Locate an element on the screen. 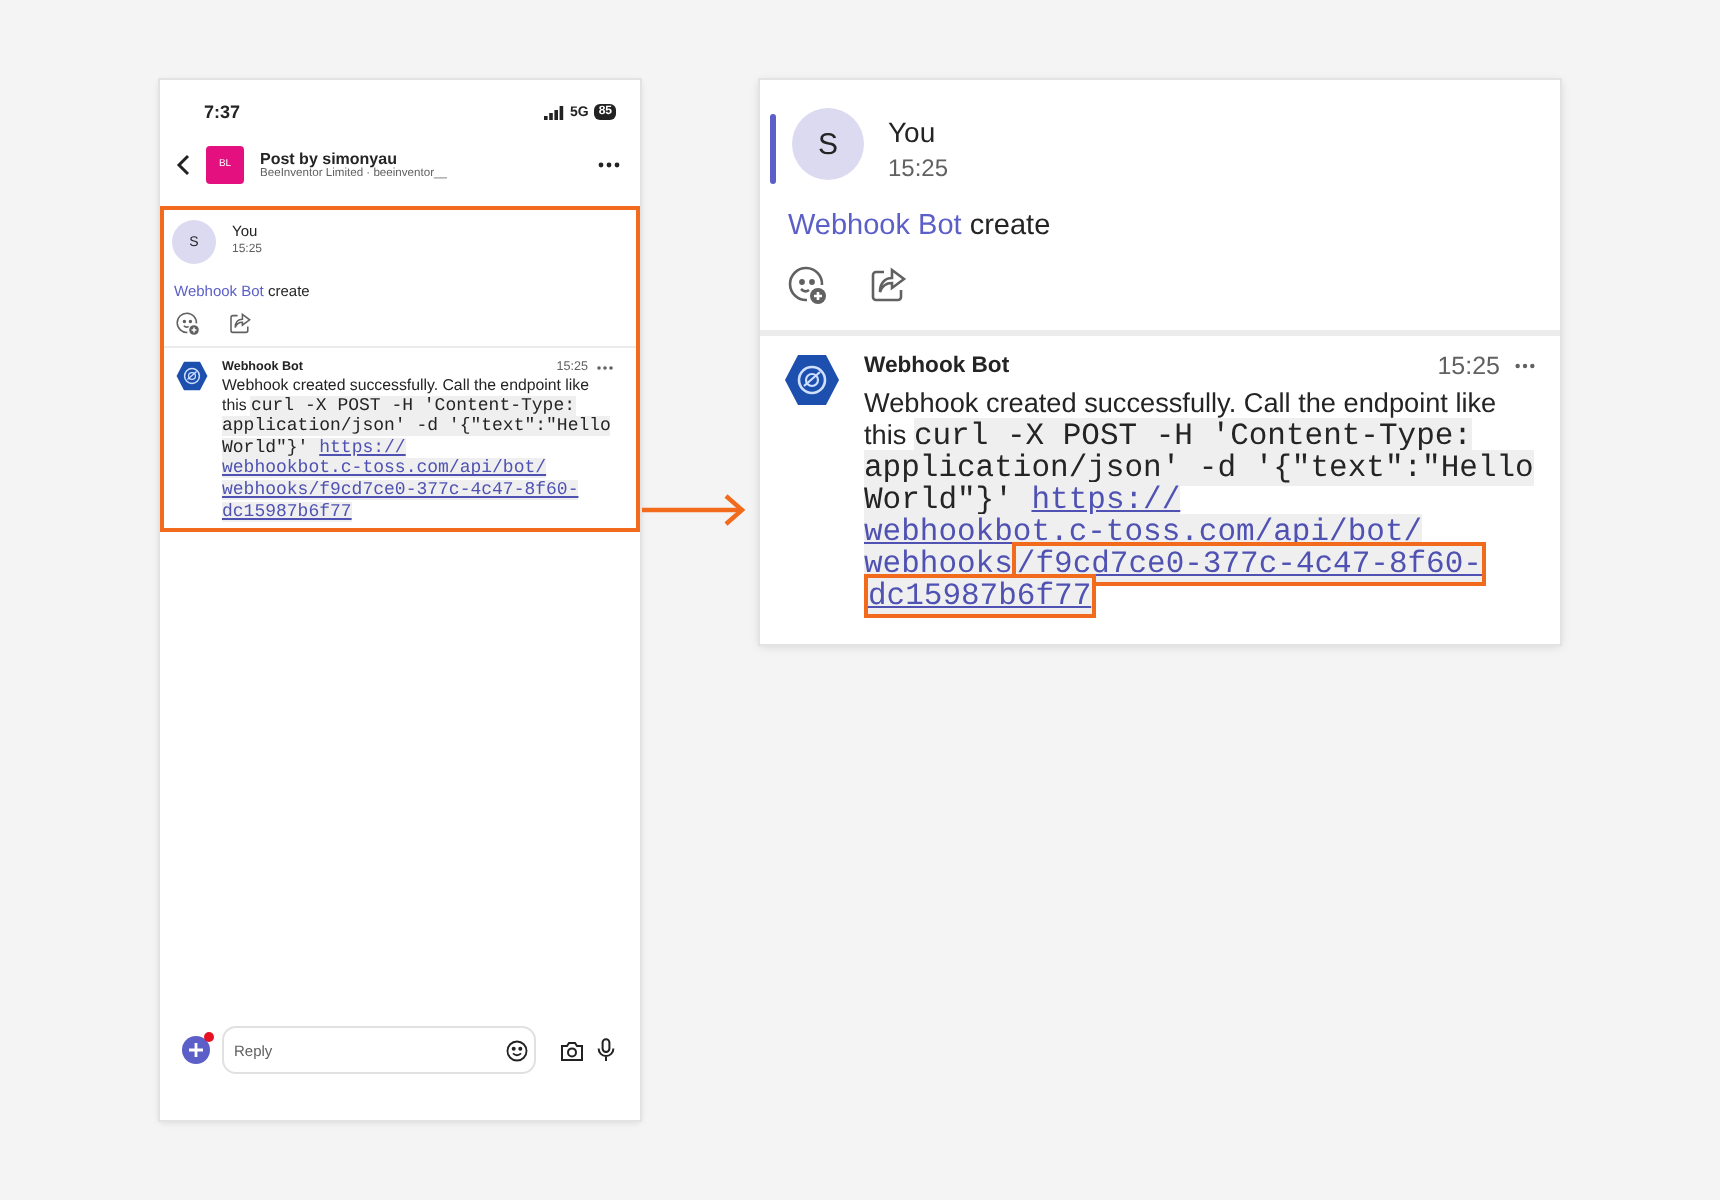 Image resolution: width=1720 pixels, height=1200 pixels. post-title: Post by simonyau is located at coordinates (328, 158).